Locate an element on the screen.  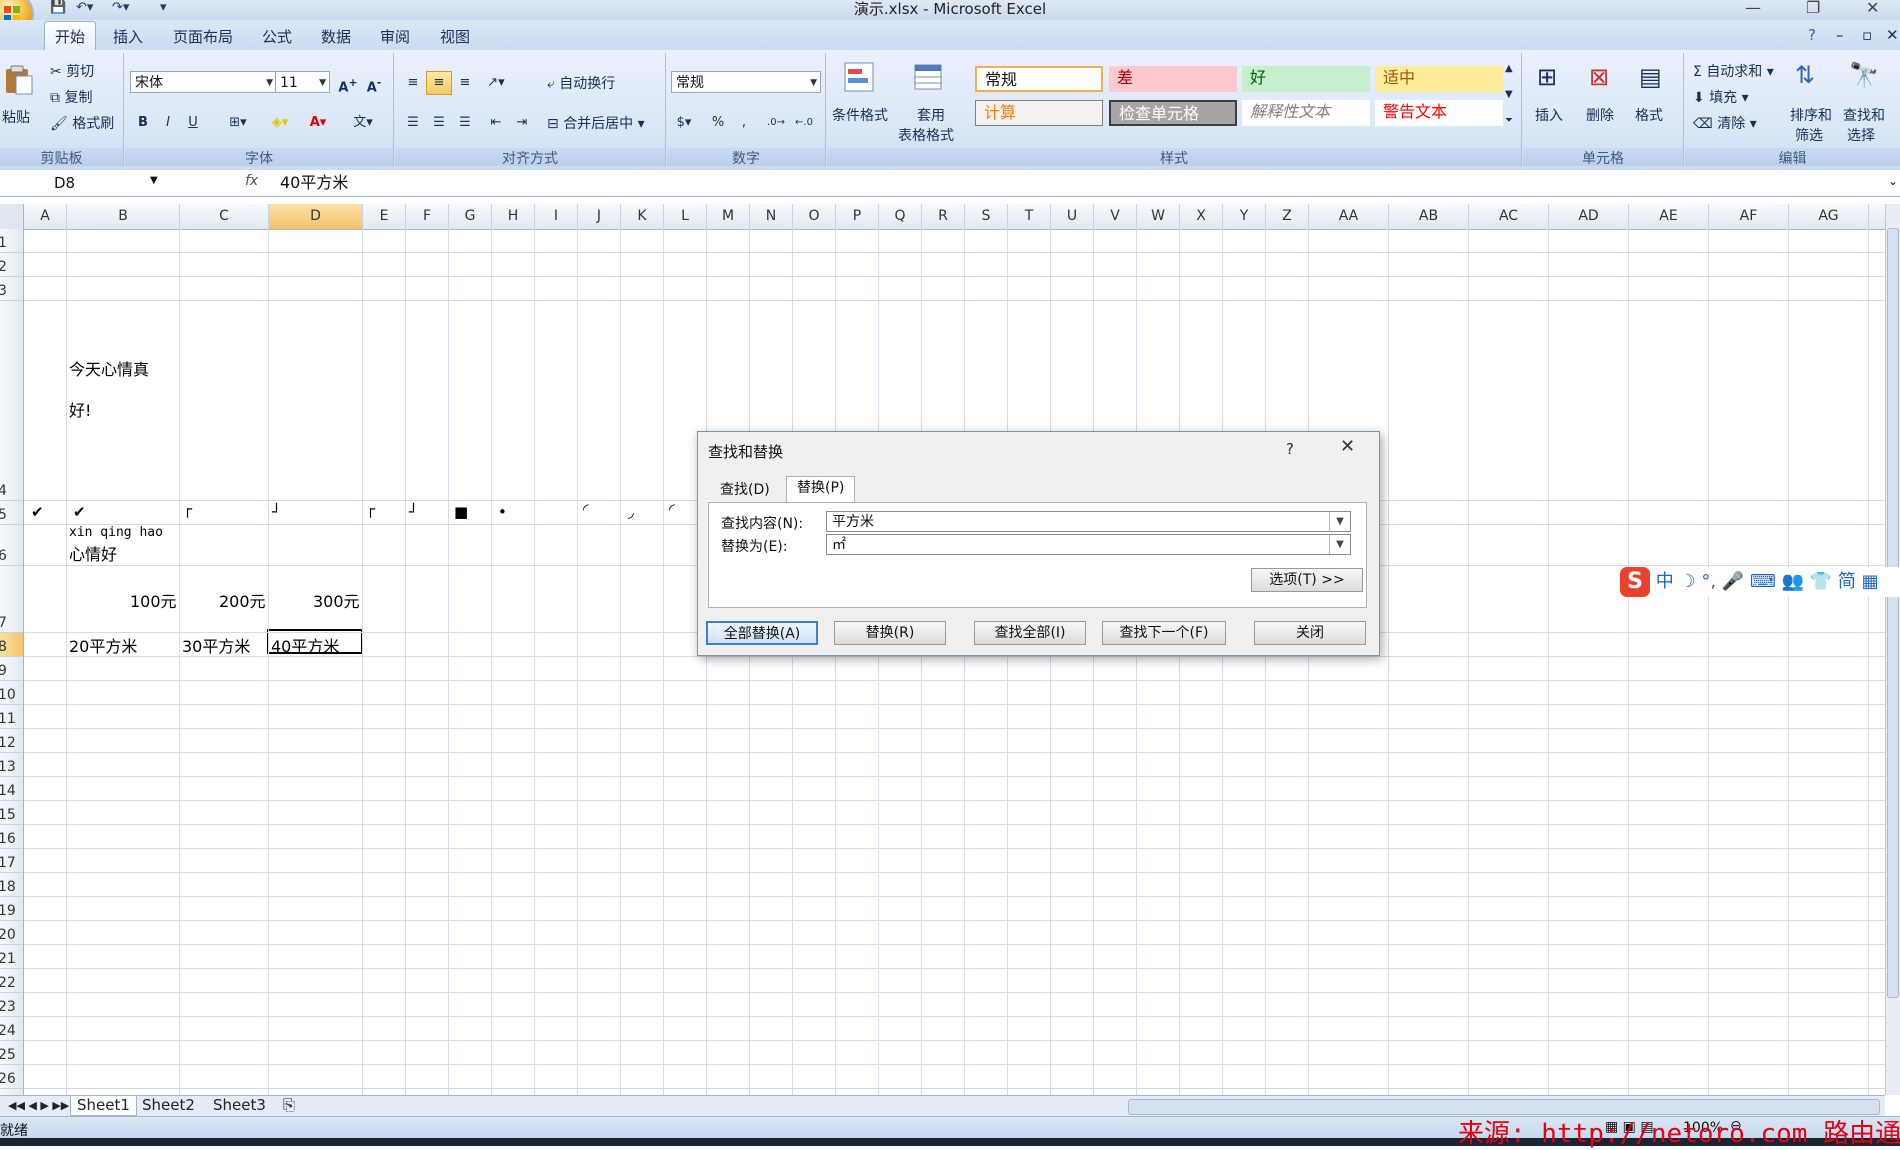
column-header-b: B is located at coordinates (123, 216).